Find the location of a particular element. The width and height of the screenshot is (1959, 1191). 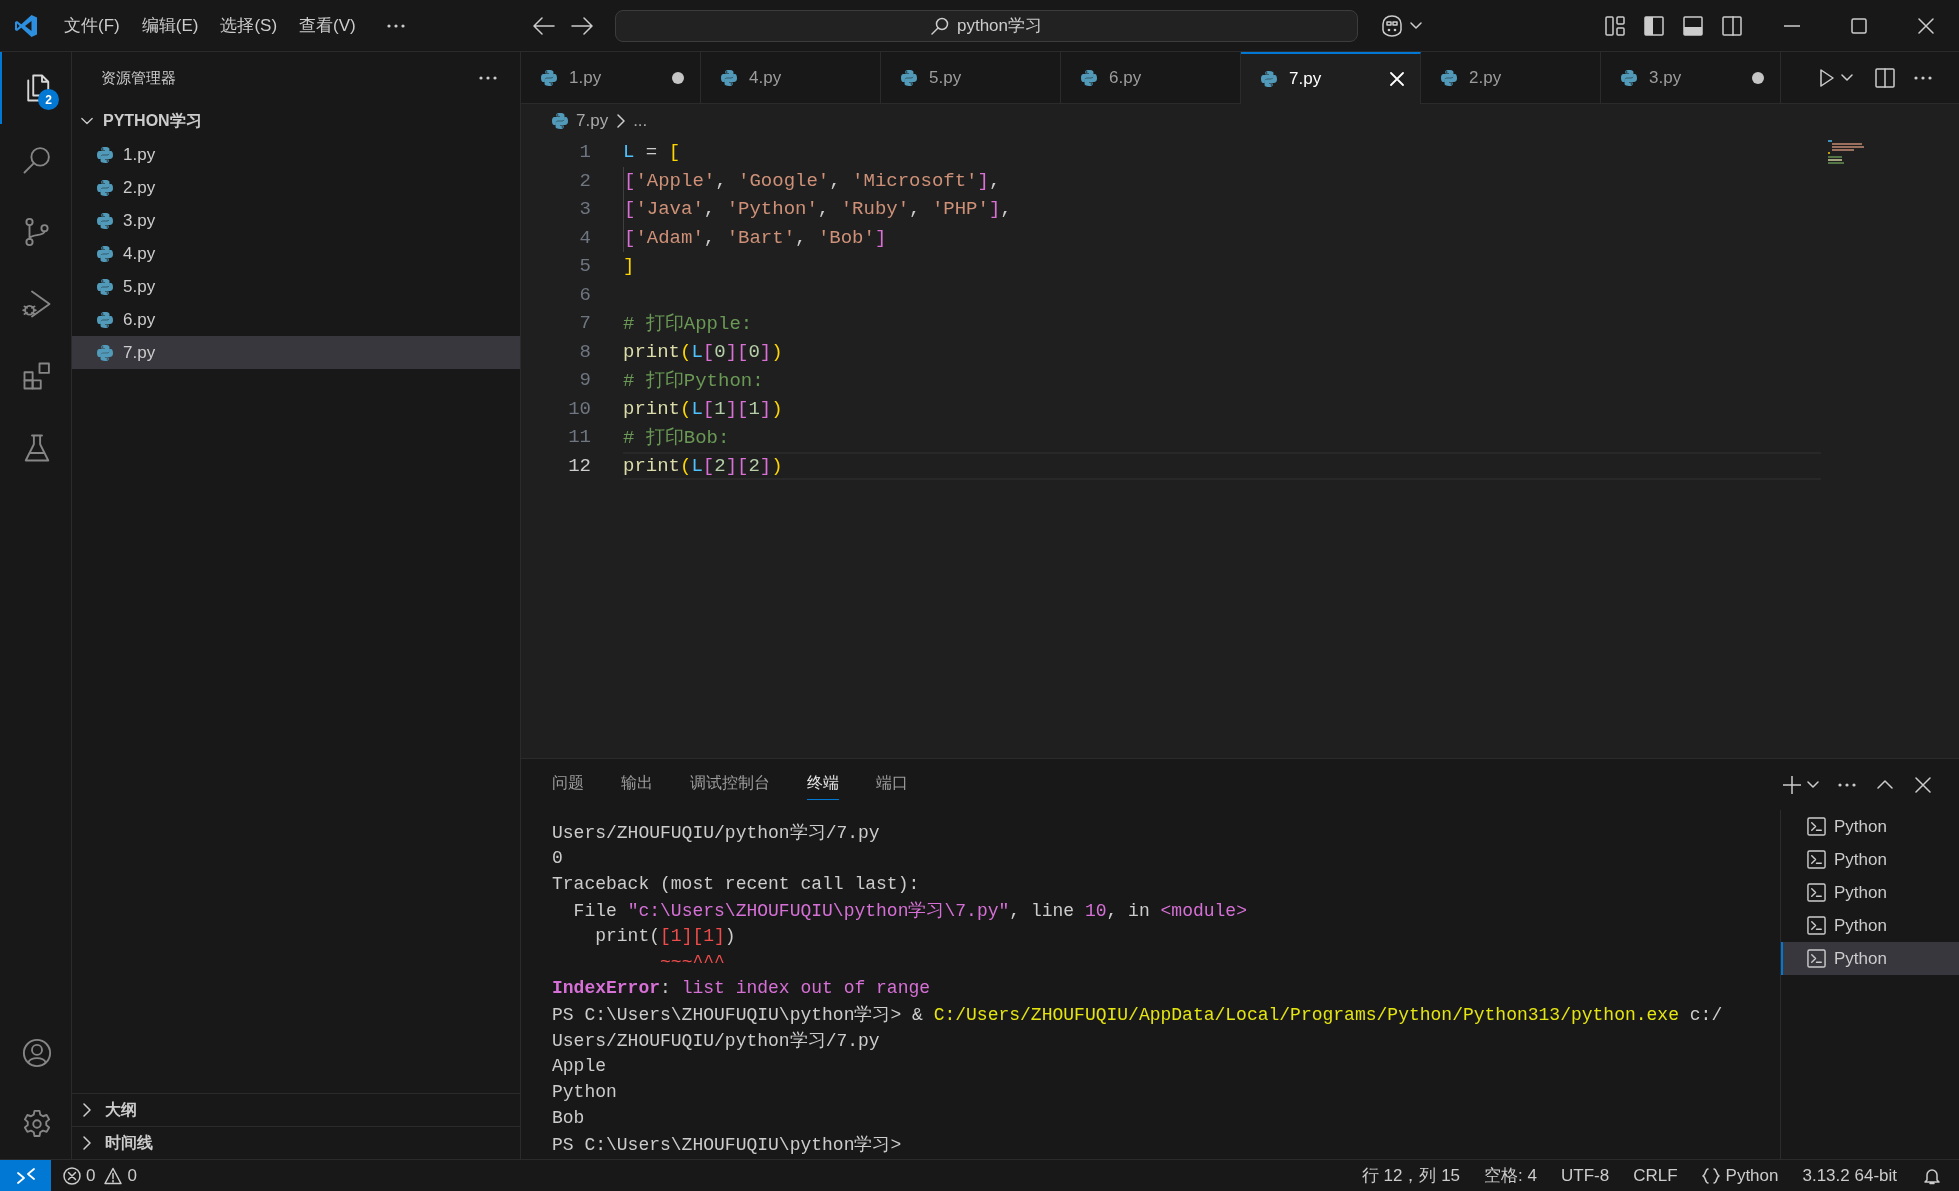

terminal-line: Apple is located at coordinates (579, 1066).